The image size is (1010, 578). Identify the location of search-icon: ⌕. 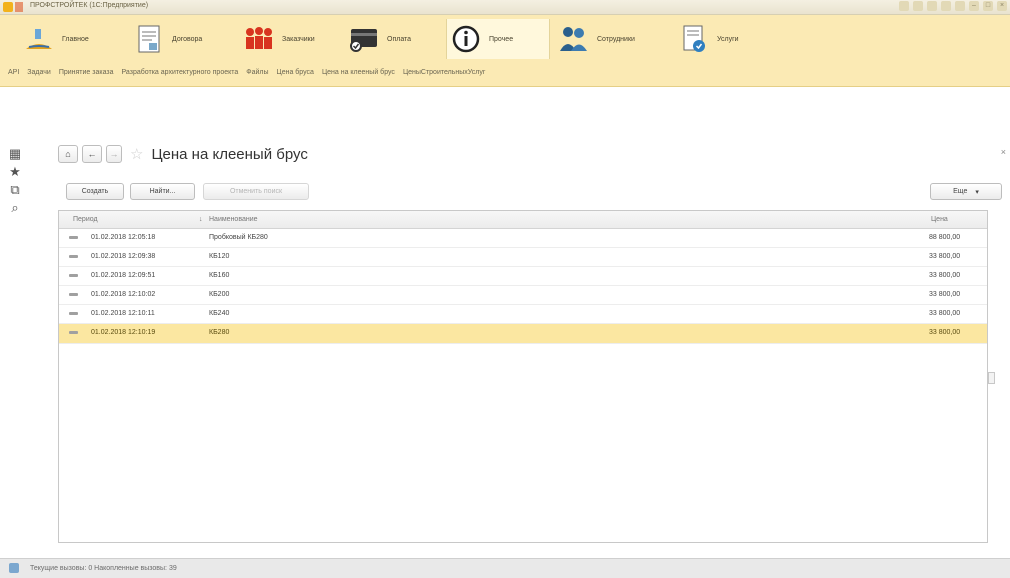
(15, 208).